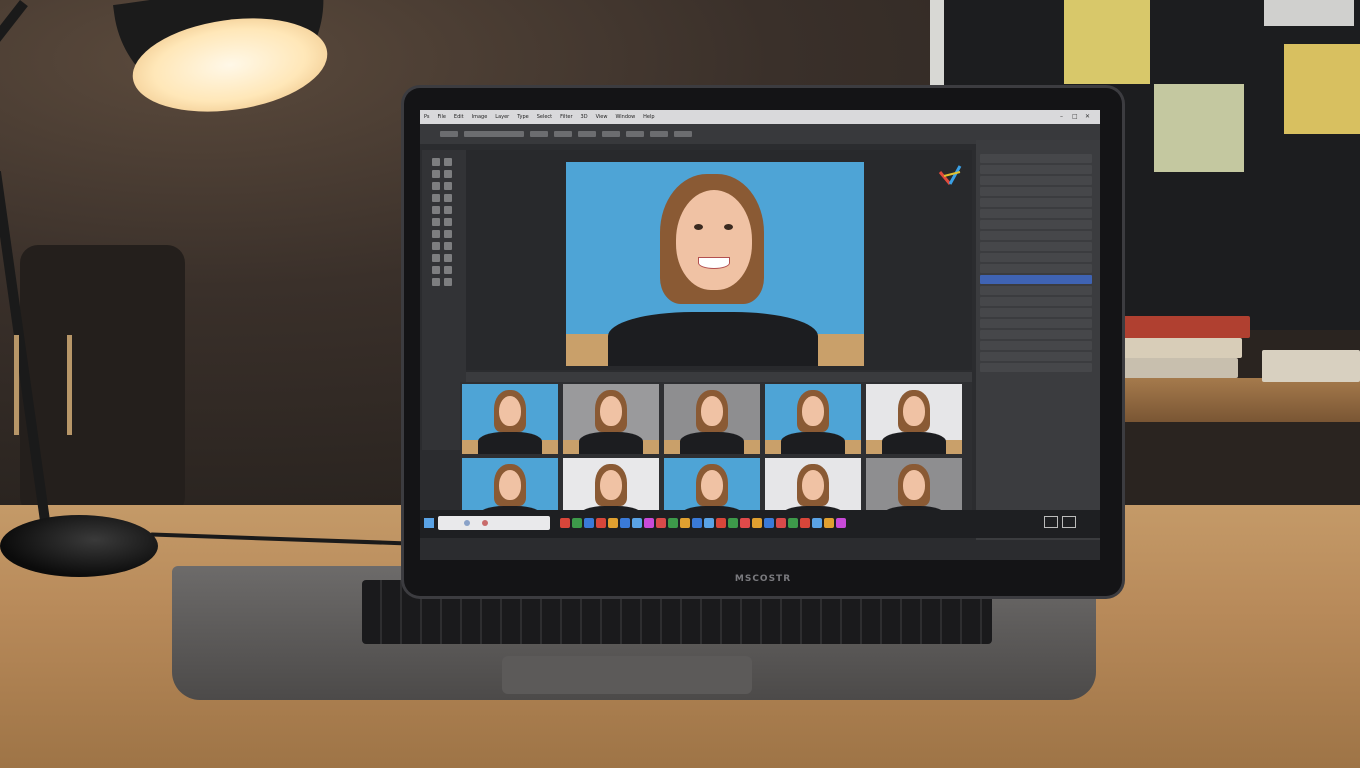 The height and width of the screenshot is (768, 1360). I want to click on menu-item: Edit, so click(459, 117).